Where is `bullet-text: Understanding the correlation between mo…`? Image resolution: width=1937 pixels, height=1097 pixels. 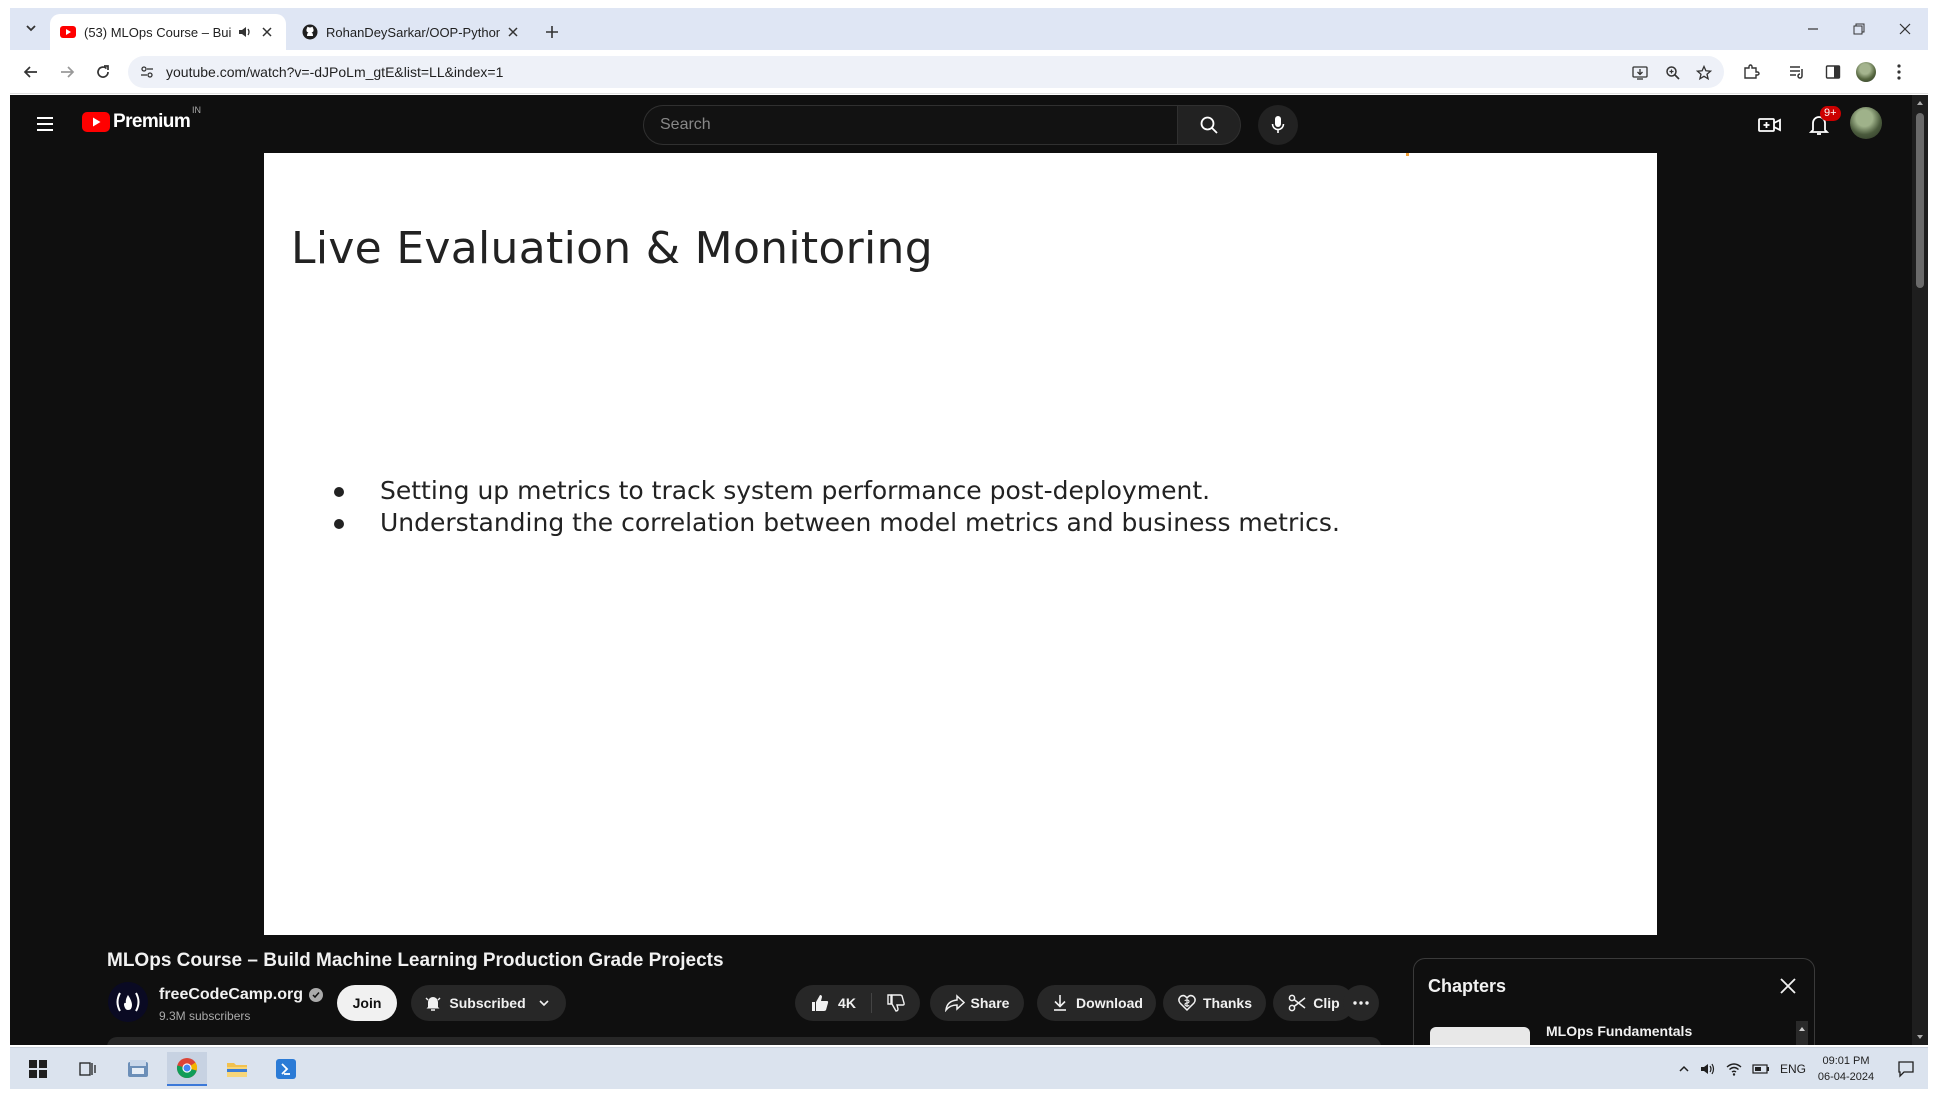 bullet-text: Understanding the correlation between mo… is located at coordinates (860, 522).